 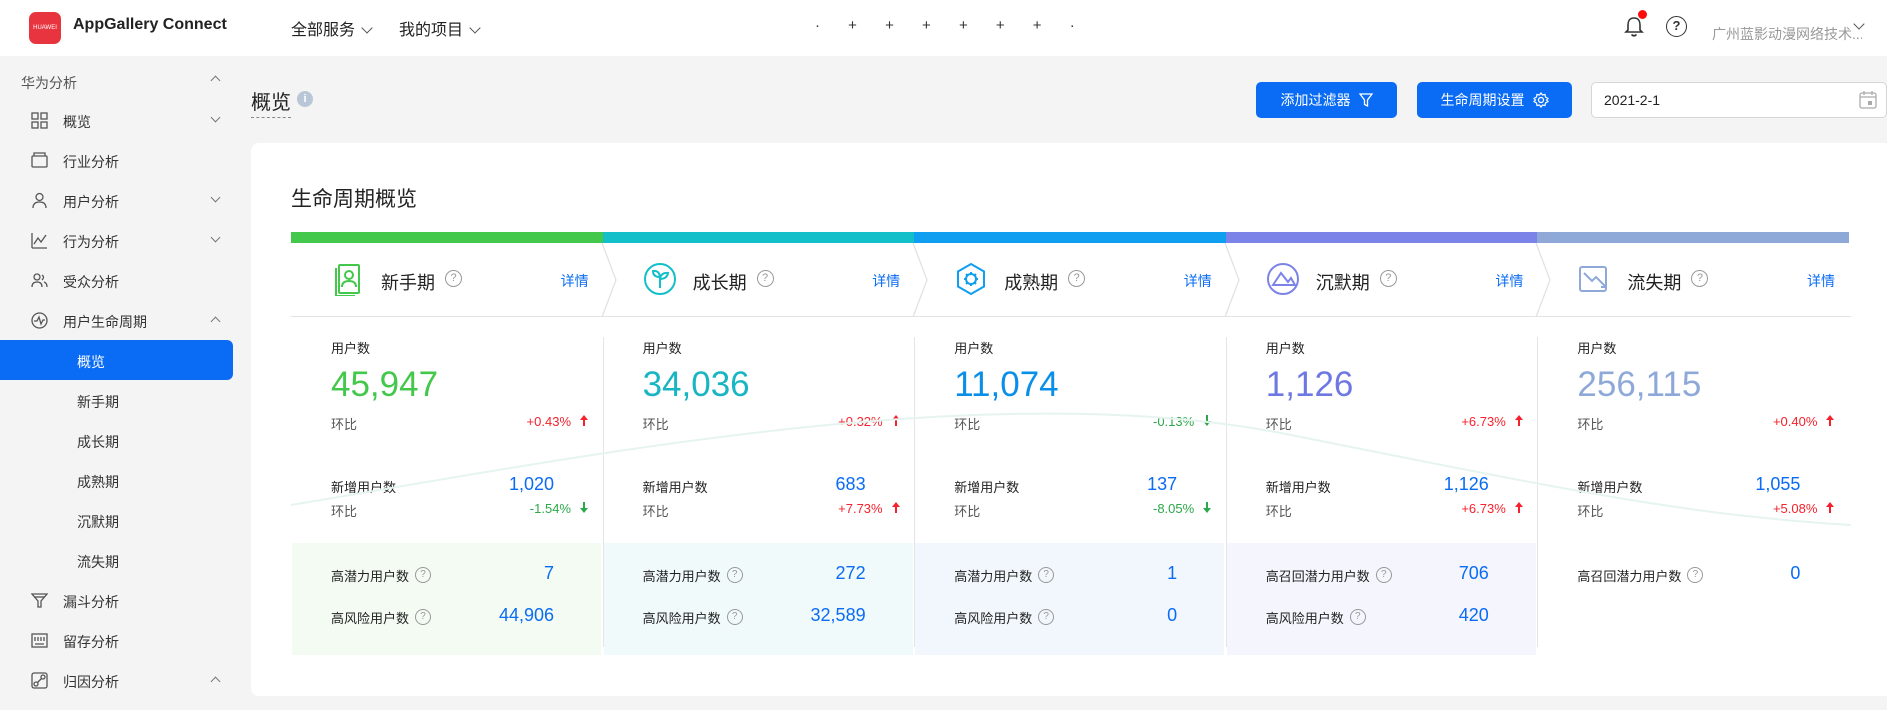 I want to click on stage-icon, so click(x=1593, y=279).